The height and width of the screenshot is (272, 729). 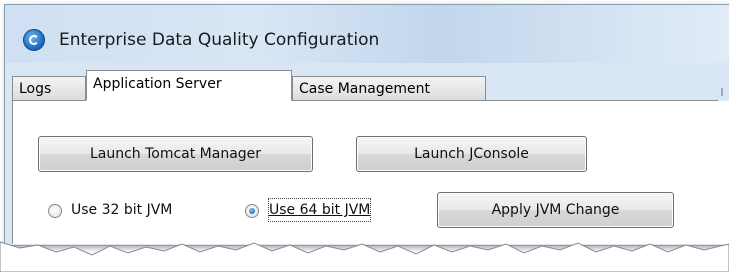 I want to click on launch-tomcat-manager-button: Launch Tomcat Manager, so click(x=175, y=154).